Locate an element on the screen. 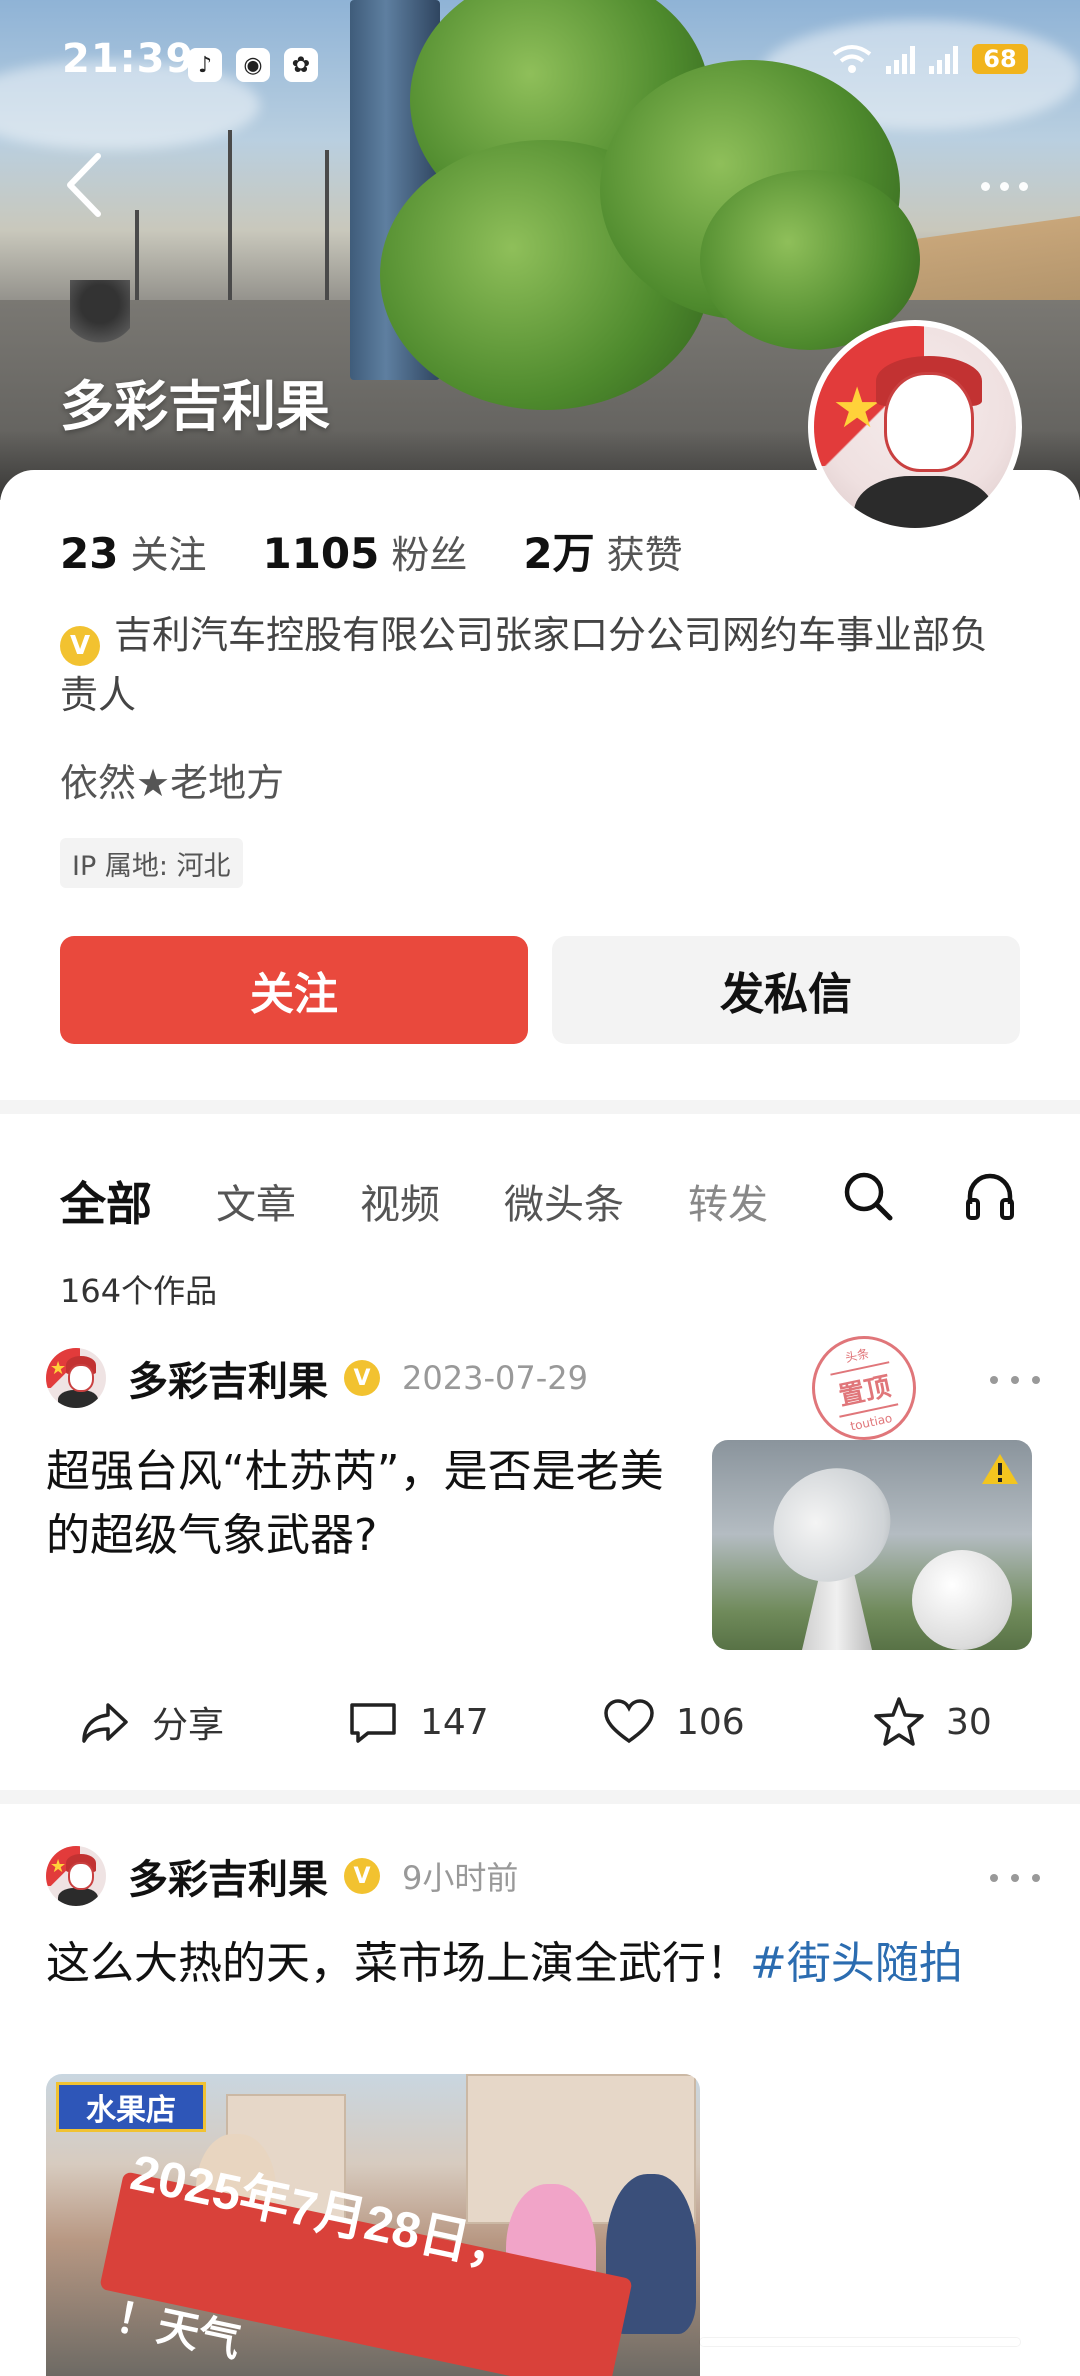  tab-micro-headlines: 微头条 is located at coordinates (564, 1201).